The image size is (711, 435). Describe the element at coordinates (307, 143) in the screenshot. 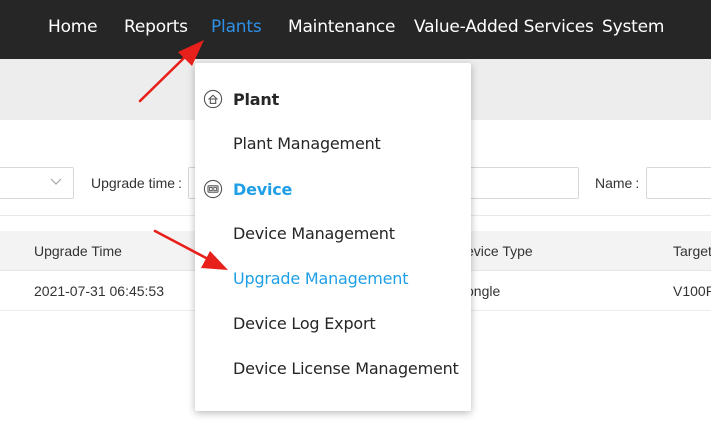

I see `menu-item-plant-management: Plant Management` at that location.